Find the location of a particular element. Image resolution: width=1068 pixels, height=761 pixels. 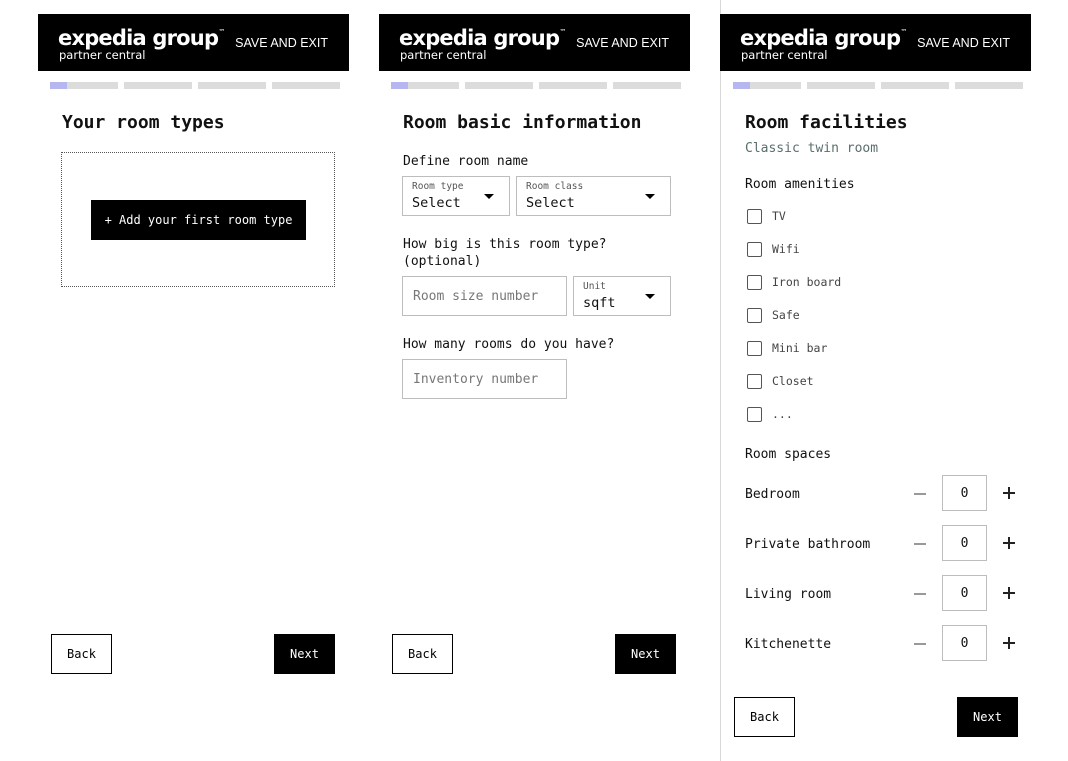

room-size-field is located at coordinates (484, 296).